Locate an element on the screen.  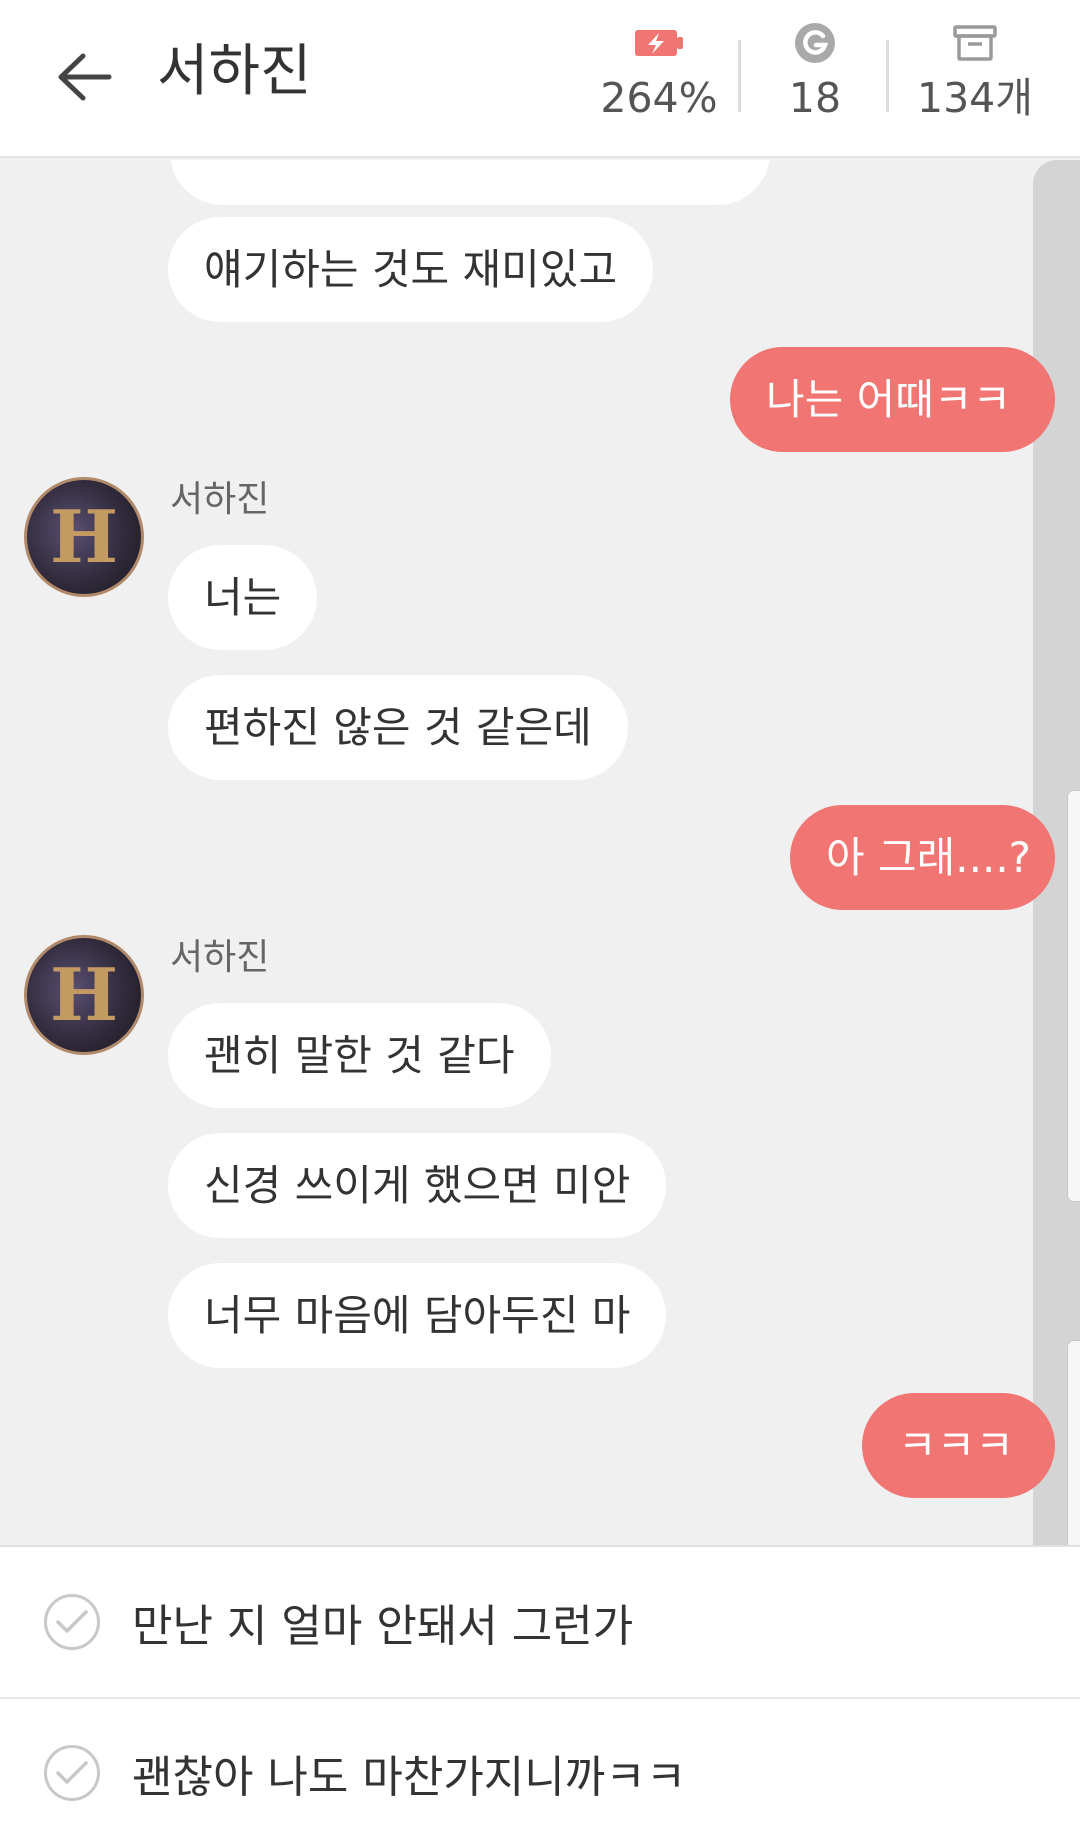
back-button is located at coordinates (83, 77).